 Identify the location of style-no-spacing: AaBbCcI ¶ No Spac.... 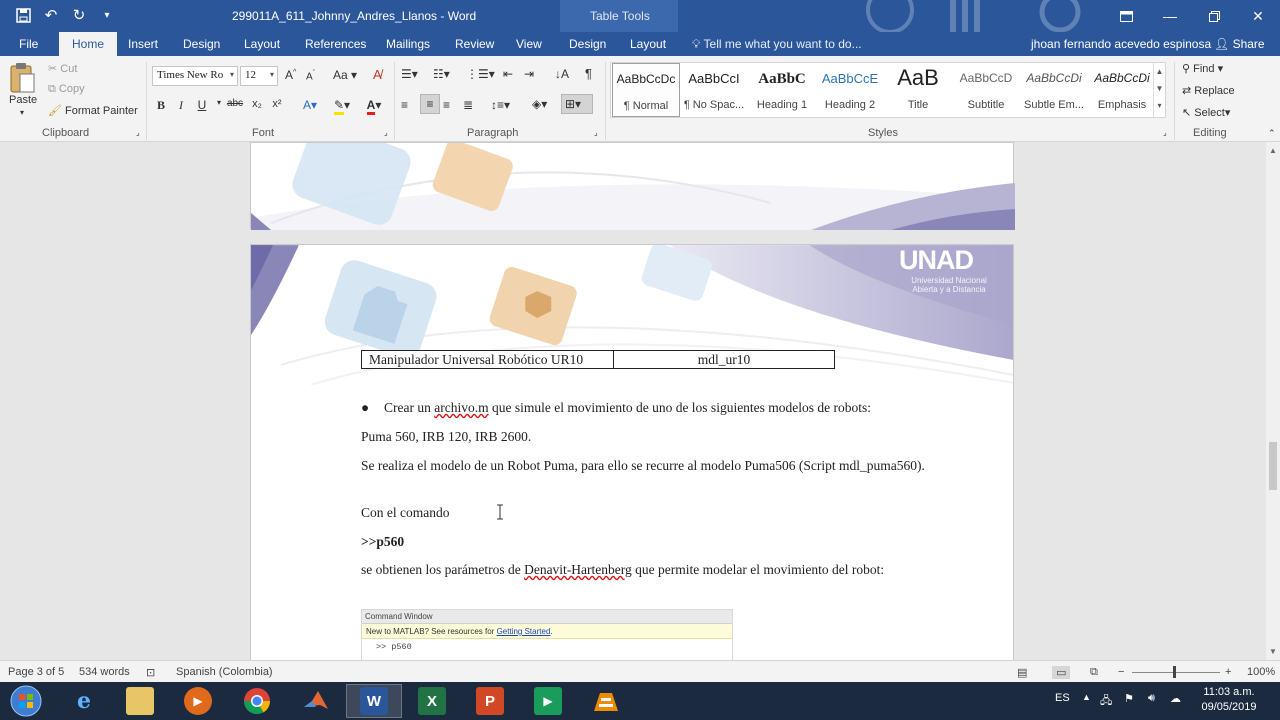
(714, 90).